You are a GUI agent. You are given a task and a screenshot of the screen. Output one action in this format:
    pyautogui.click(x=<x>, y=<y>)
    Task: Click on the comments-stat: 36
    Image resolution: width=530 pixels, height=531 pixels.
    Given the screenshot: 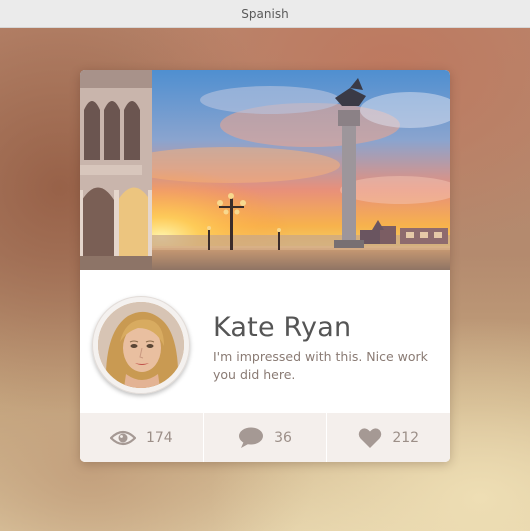 What is the action you would take?
    pyautogui.click(x=266, y=437)
    